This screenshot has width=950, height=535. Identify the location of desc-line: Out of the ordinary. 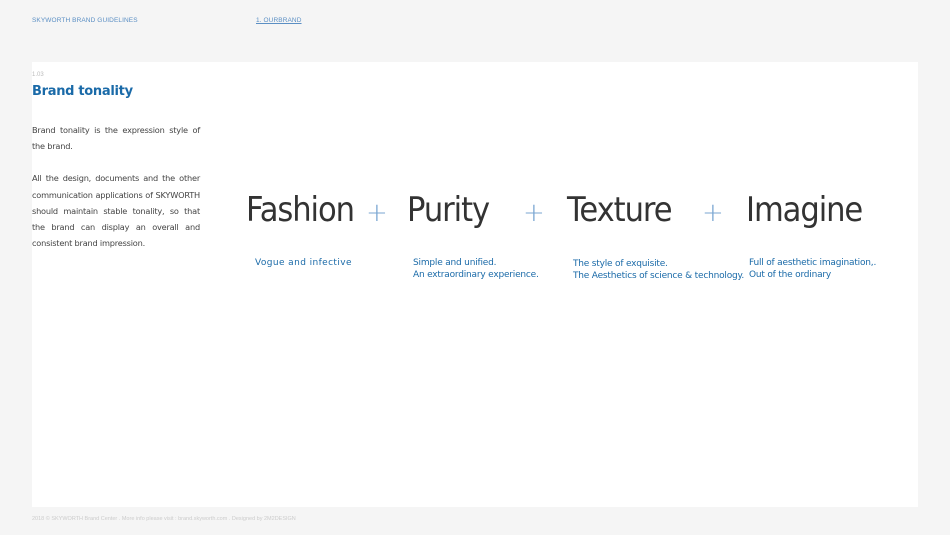
(790, 275).